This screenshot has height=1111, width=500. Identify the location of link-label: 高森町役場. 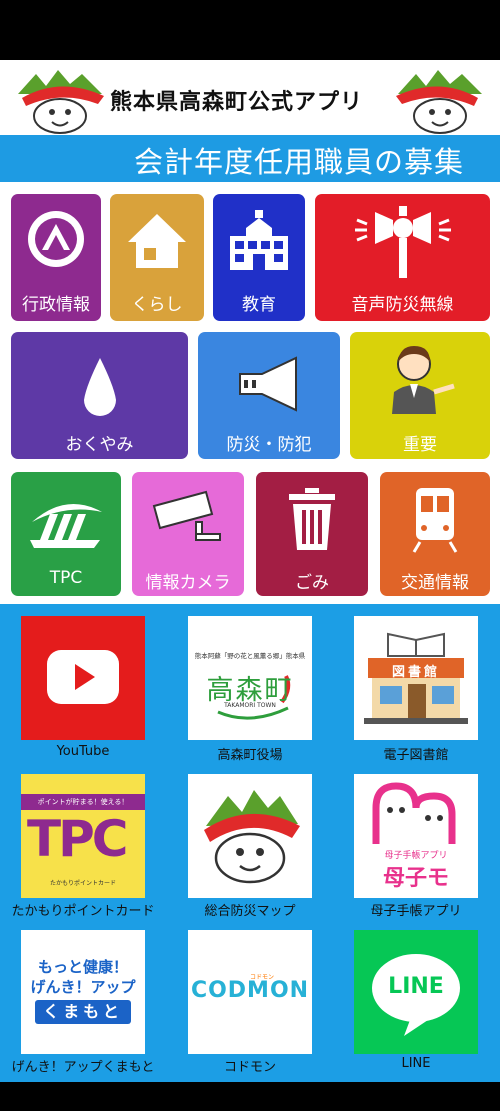
(250, 755).